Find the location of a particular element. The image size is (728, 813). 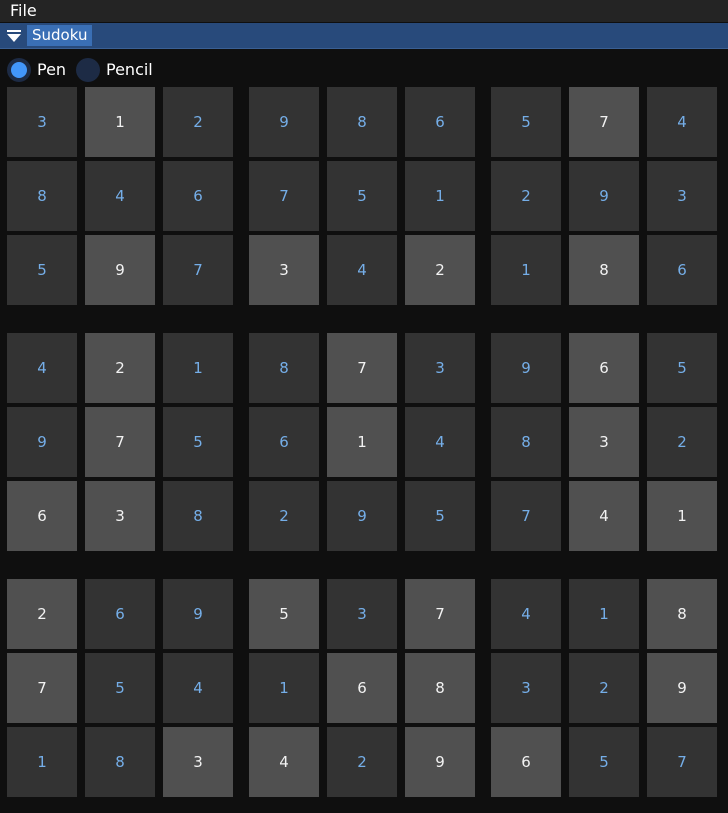

pen-mode-label: Pen is located at coordinates (52, 69).